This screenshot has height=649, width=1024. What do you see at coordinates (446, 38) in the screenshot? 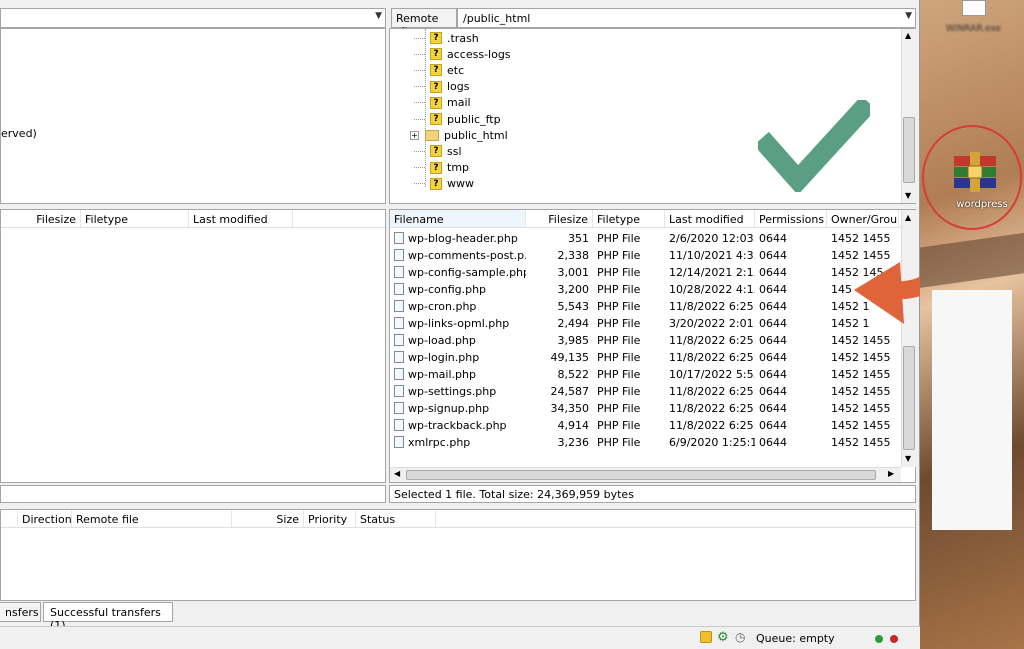
I see `tree-item--trash: ? .trash` at bounding box center [446, 38].